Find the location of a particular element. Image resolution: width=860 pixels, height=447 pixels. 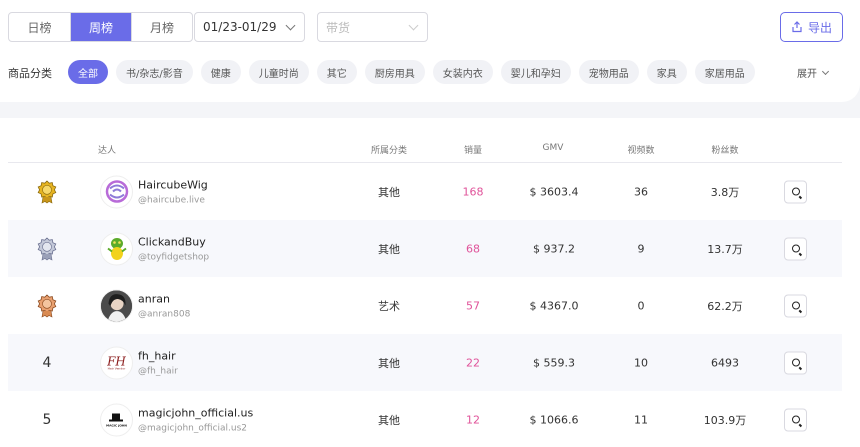

type-select-placeholder: 带货 is located at coordinates (338, 27).